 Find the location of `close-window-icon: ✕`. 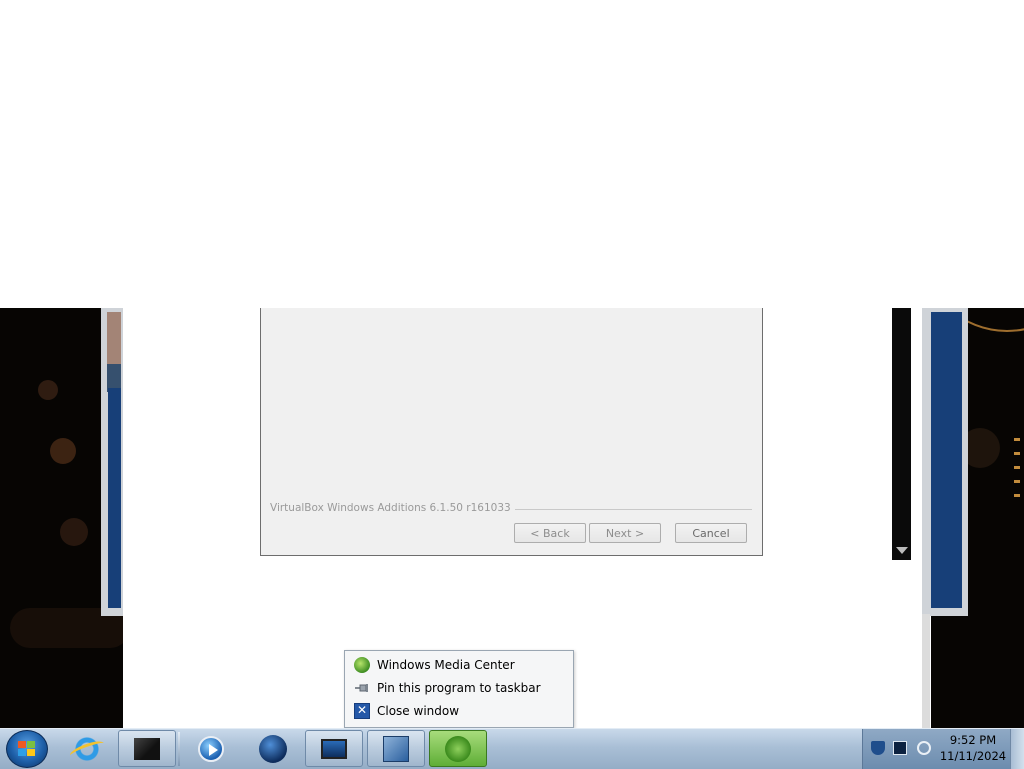

close-window-icon: ✕ is located at coordinates (362, 711).